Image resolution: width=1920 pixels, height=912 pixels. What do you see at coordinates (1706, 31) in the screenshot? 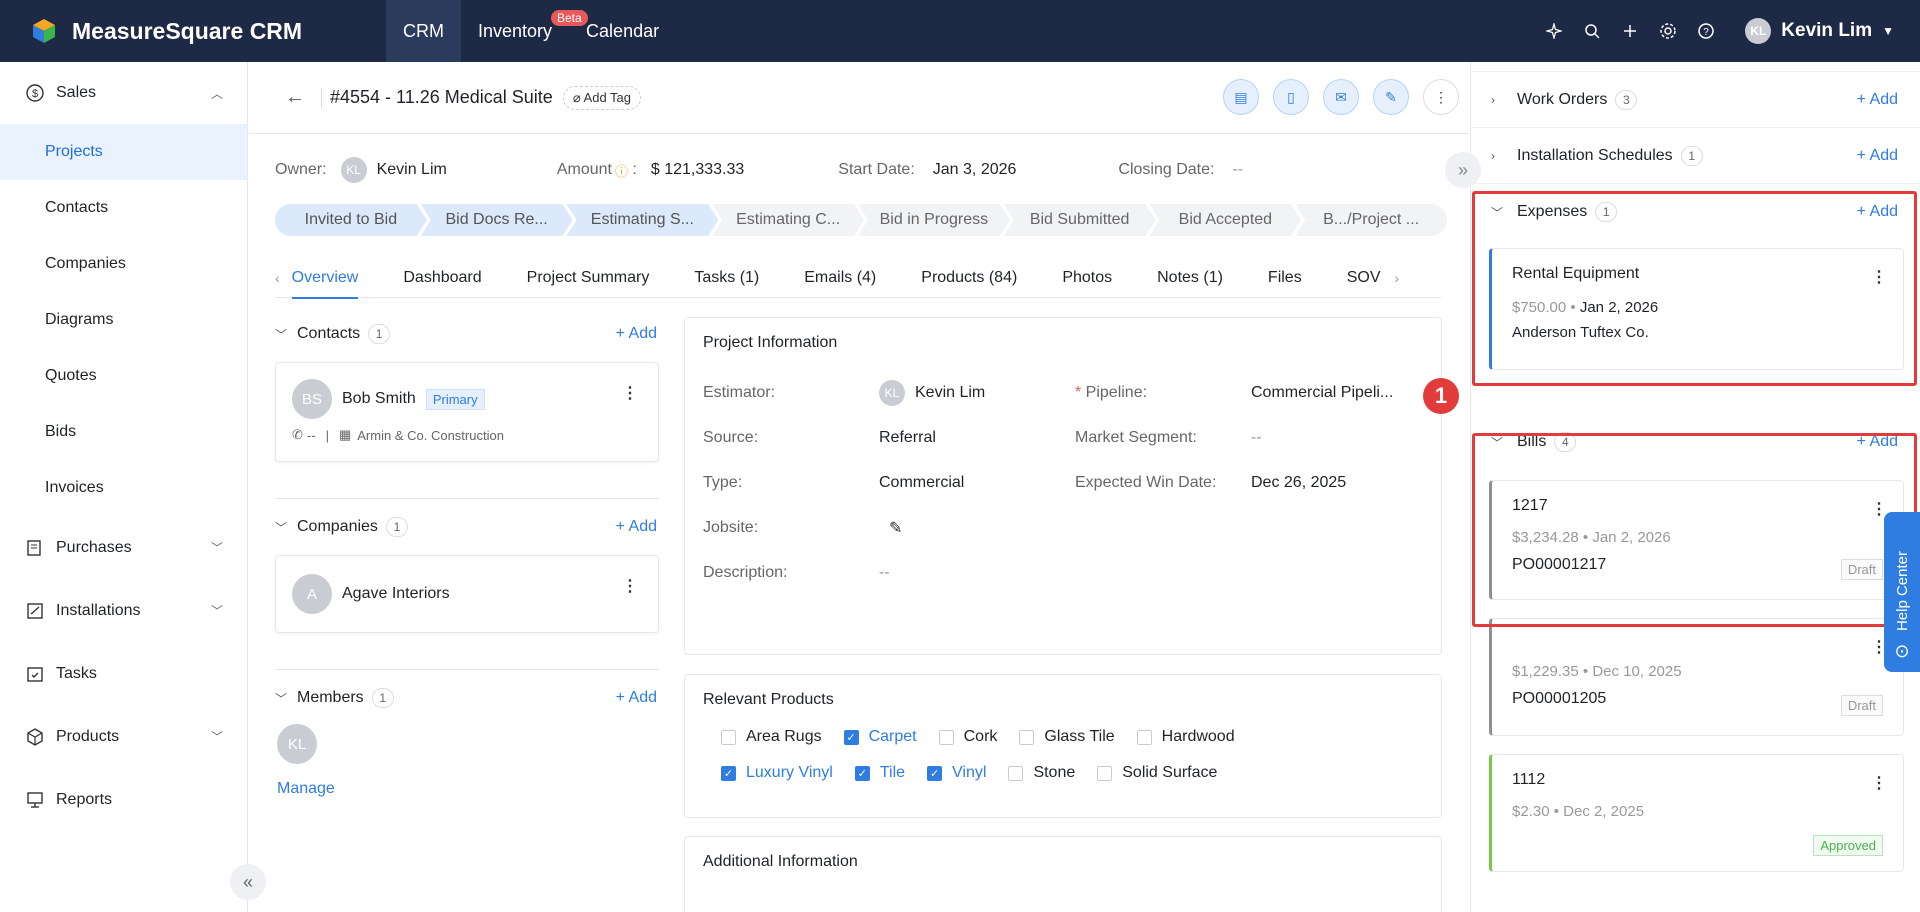
I see `help-icon: ?` at bounding box center [1706, 31].